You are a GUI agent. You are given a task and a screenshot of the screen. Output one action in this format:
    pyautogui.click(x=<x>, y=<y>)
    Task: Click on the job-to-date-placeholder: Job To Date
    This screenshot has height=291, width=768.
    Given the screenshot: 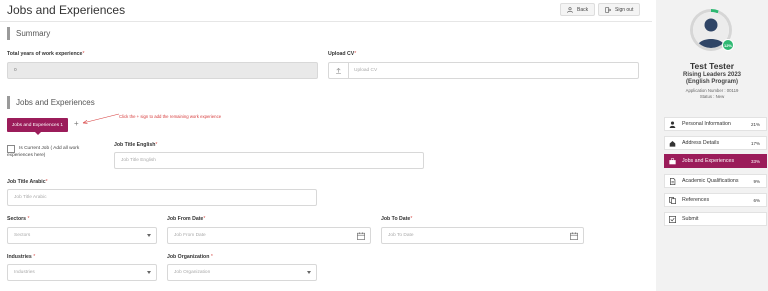 What is the action you would take?
    pyautogui.click(x=401, y=235)
    